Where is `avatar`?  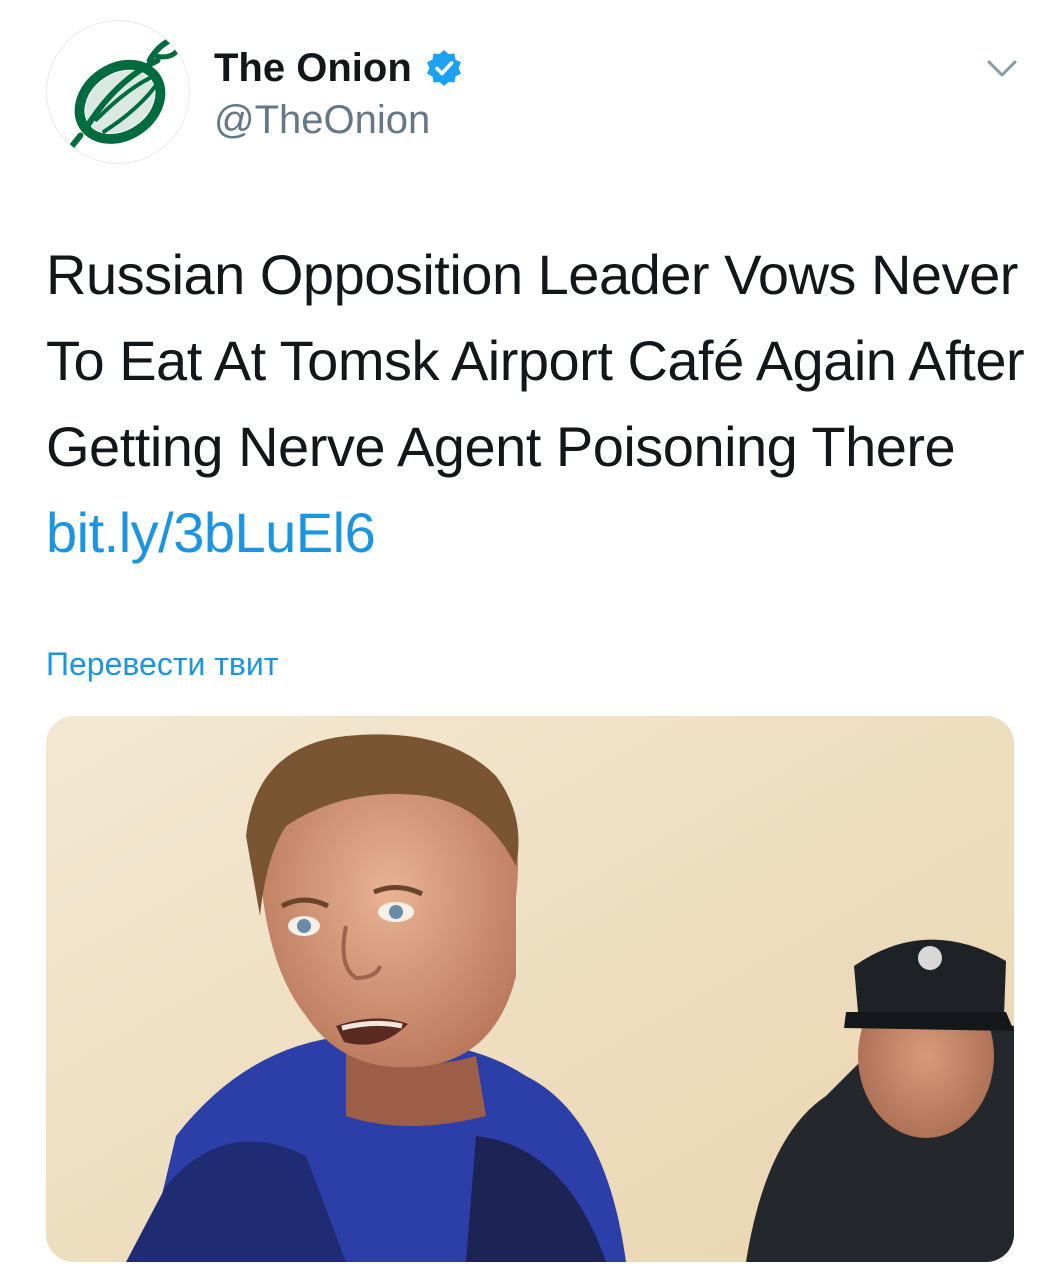
avatar is located at coordinates (118, 92).